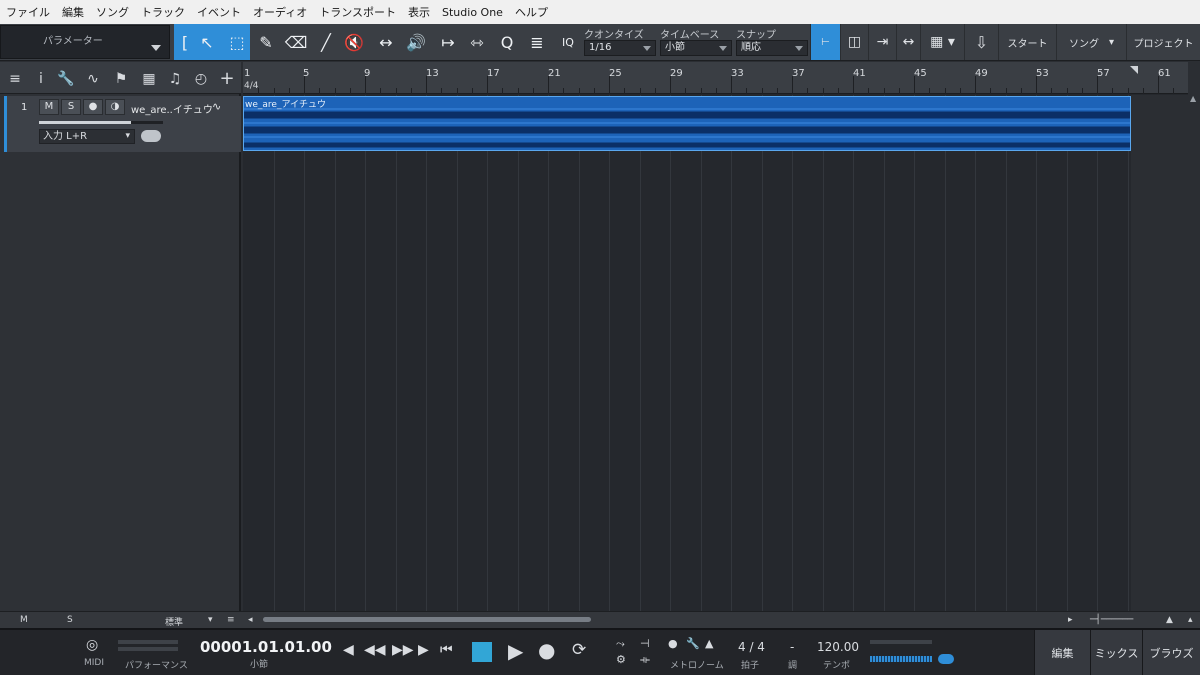  I want to click on tempo-value: 120.00, so click(838, 647).